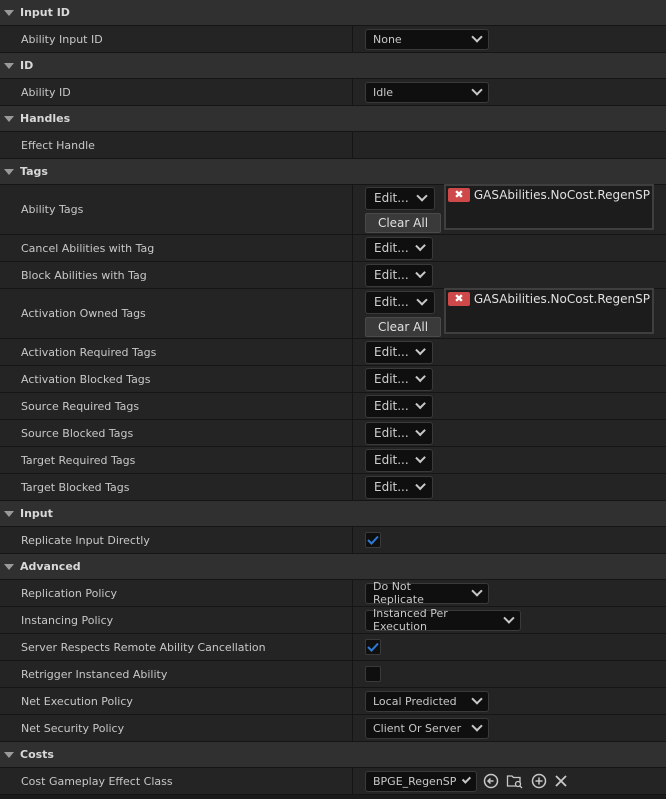 The height and width of the screenshot is (799, 666). I want to click on section-title: Tags, so click(34, 171).